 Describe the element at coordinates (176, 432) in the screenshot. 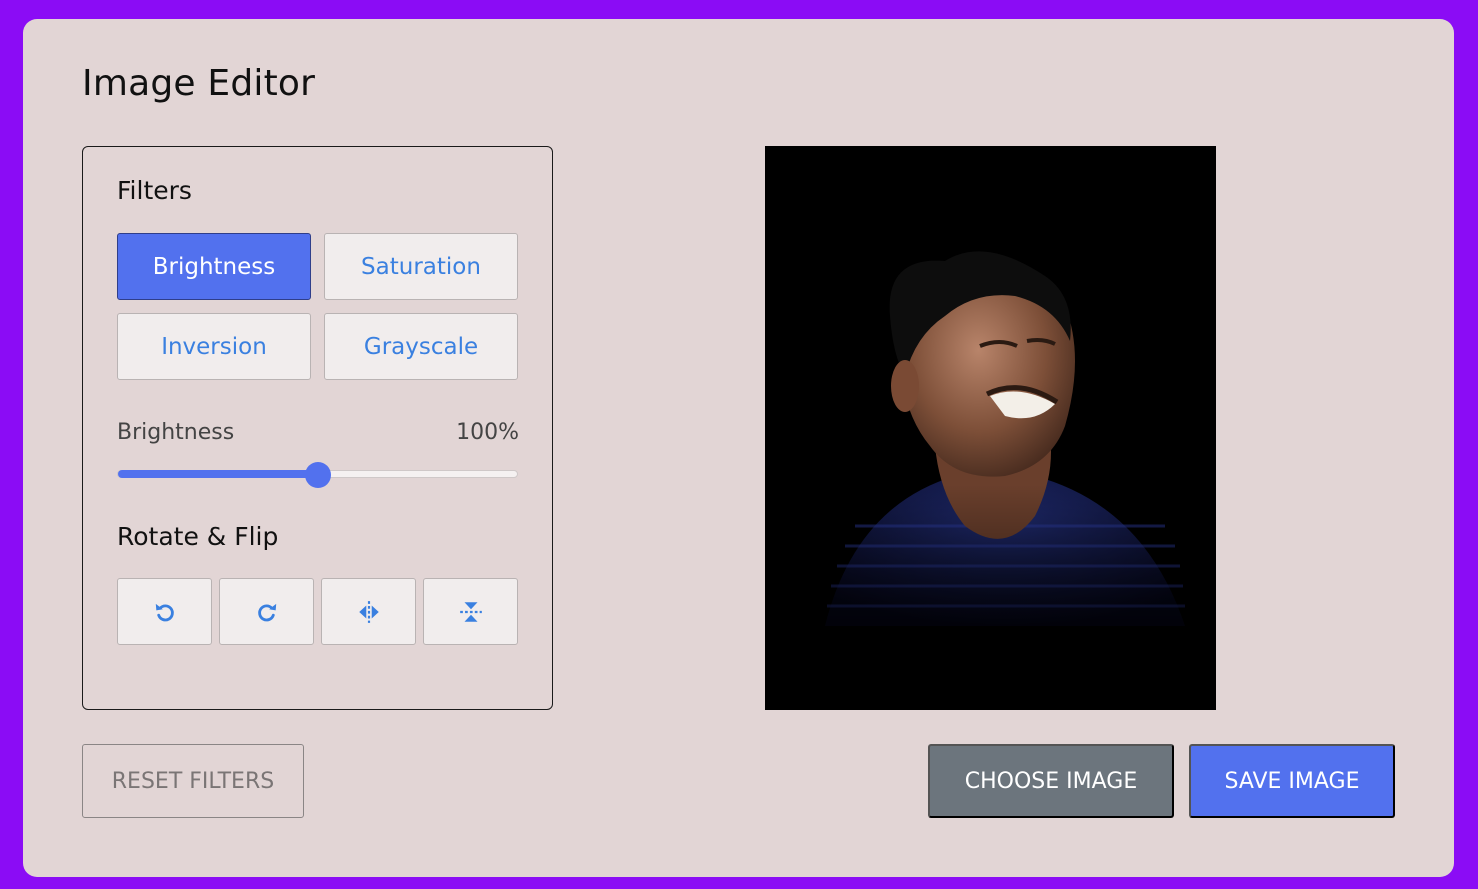

I see `slider-label: Brightness` at that location.